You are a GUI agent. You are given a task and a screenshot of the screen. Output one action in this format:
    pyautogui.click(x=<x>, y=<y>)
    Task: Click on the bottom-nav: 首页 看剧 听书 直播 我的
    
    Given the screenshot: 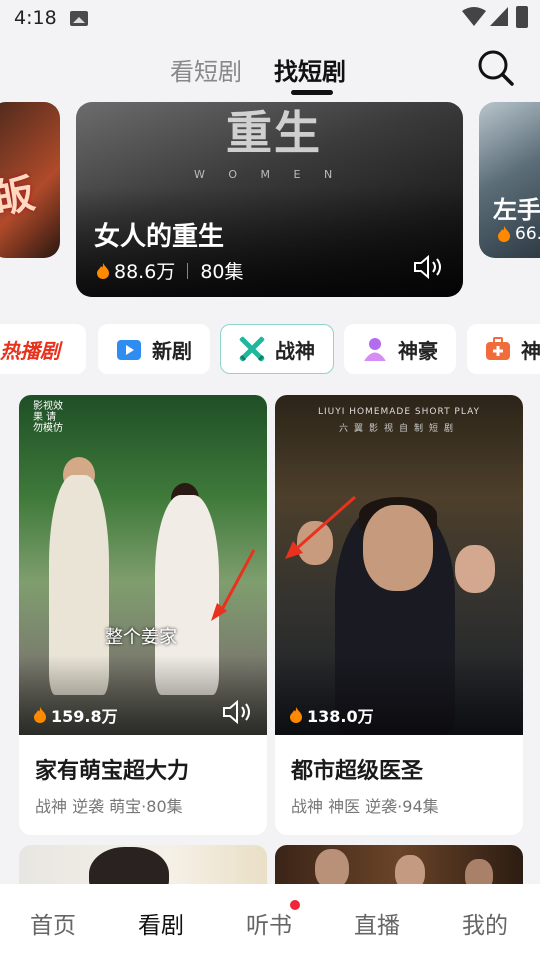 What is the action you would take?
    pyautogui.click(x=270, y=922)
    